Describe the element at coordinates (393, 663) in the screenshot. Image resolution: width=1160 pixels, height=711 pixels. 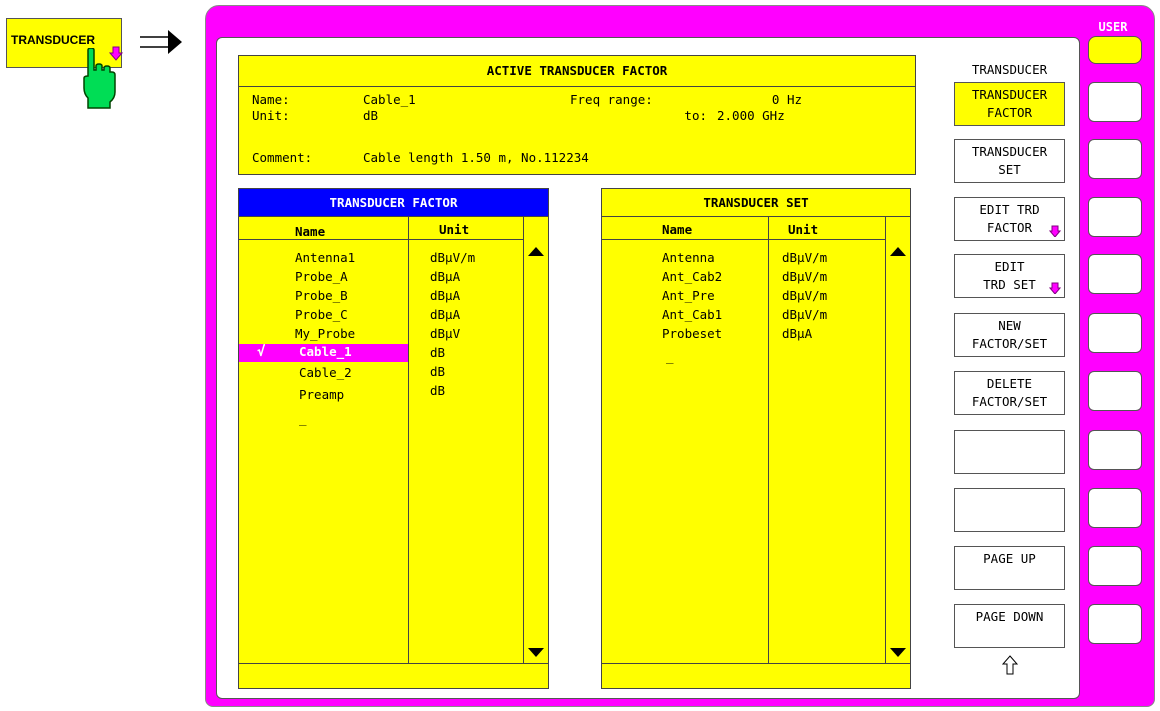
I see `factor-footer-divider` at that location.